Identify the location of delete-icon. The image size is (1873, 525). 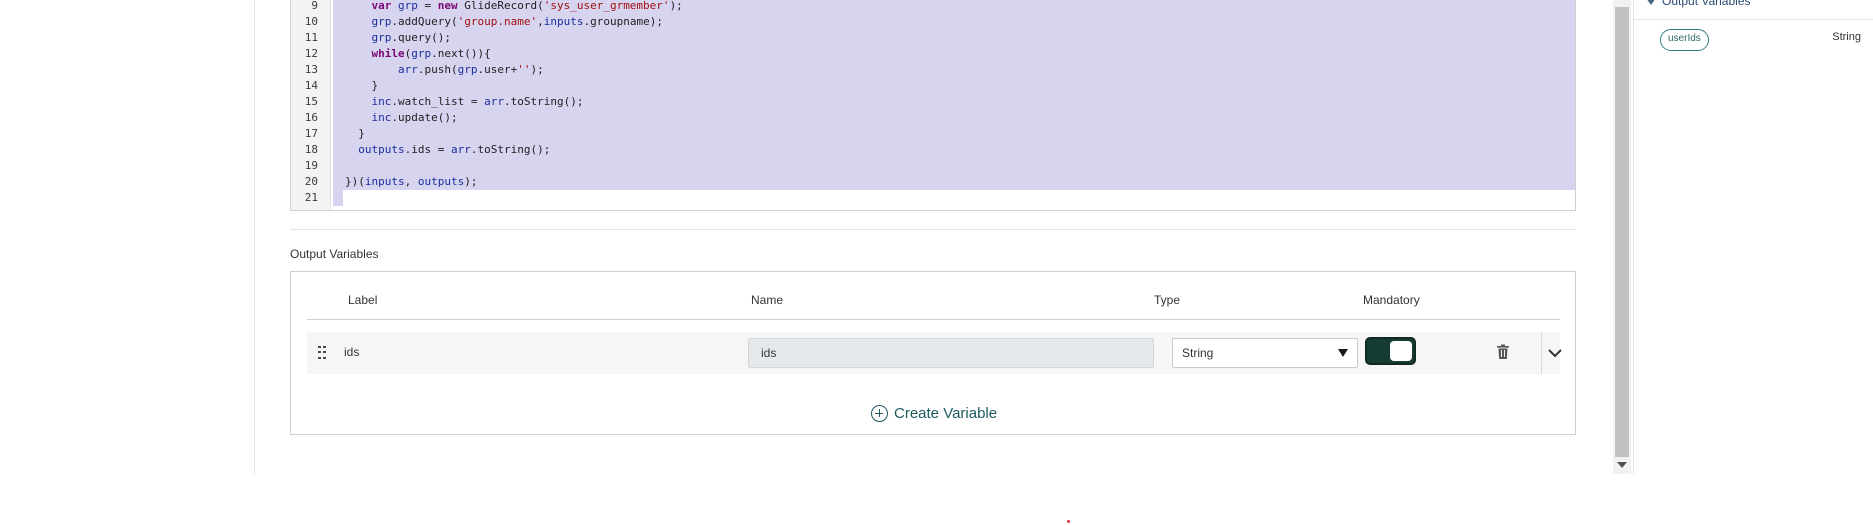
(1503, 352).